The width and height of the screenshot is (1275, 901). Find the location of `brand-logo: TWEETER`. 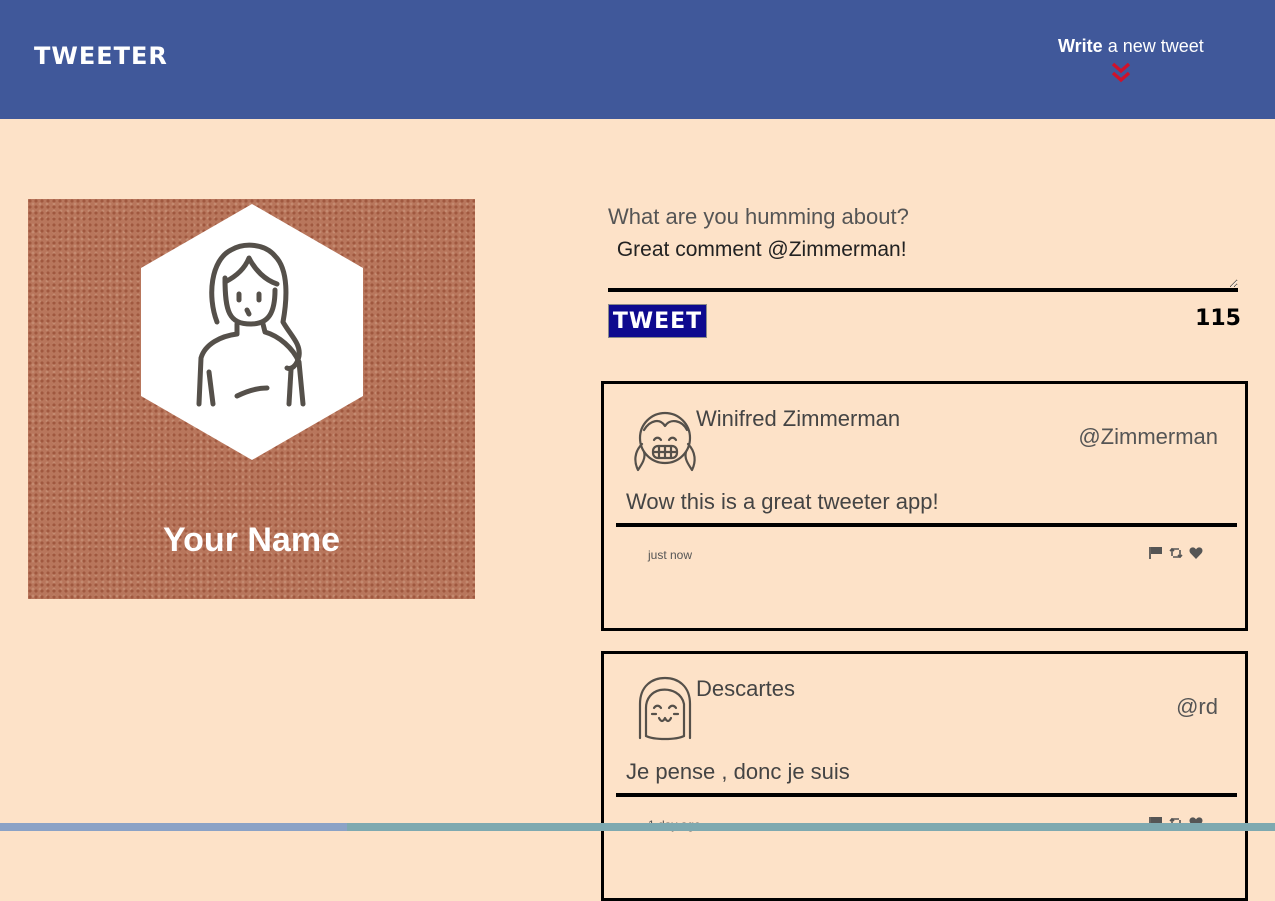

brand-logo: TWEETER is located at coordinates (101, 56).